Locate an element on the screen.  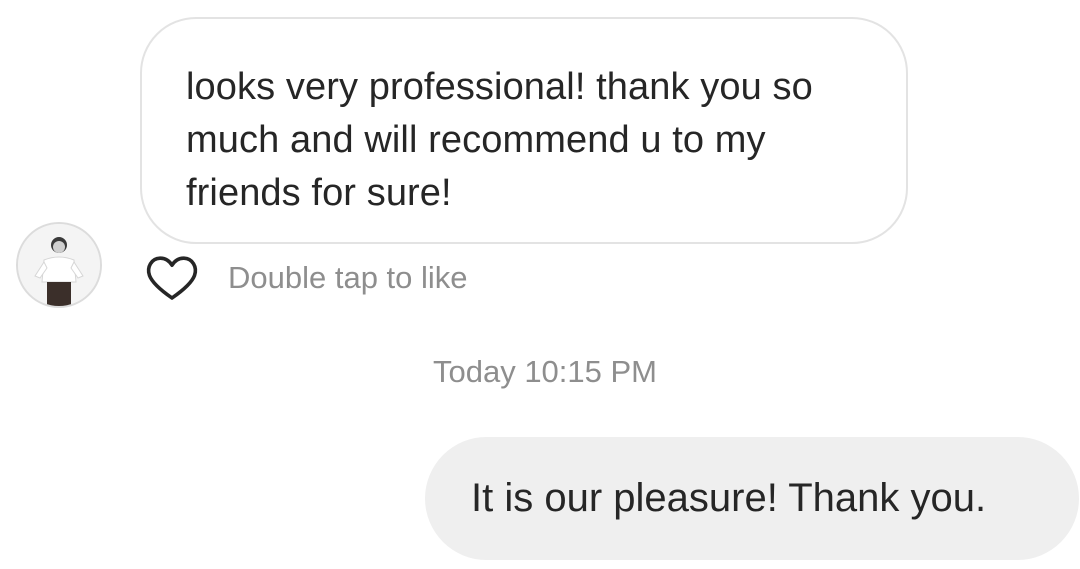
message-timestamp: Today 10:15 PM is located at coordinates (545, 371).